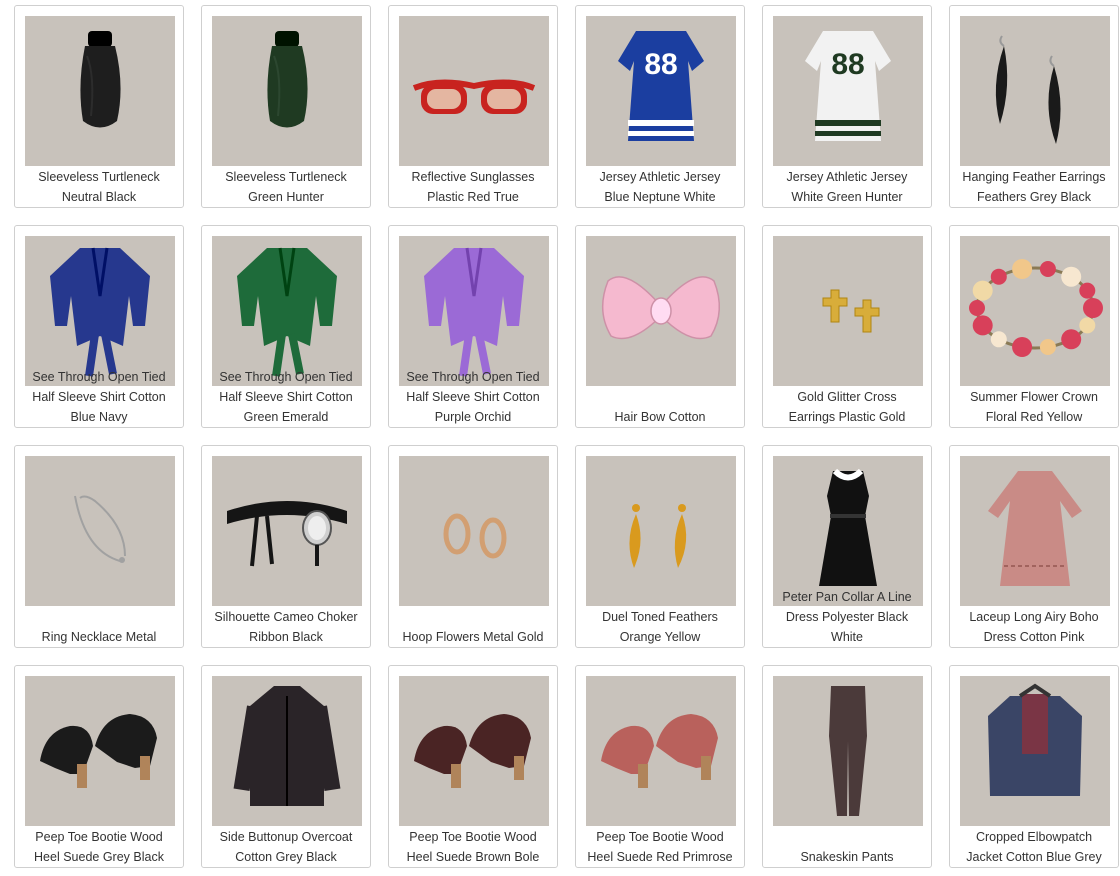 This screenshot has height=876, width=1120. I want to click on product-label-line: Hoop Flowers Metal Gold, so click(473, 637).